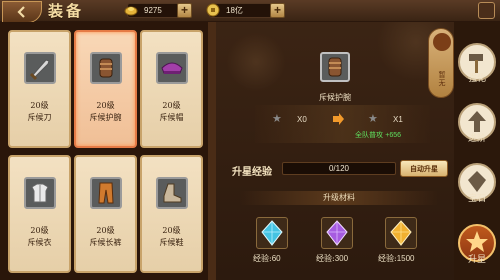 The height and width of the screenshot is (280, 500). Describe the element at coordinates (476, 139) in the screenshot. I see `tab-advance-label: 进阶` at that location.